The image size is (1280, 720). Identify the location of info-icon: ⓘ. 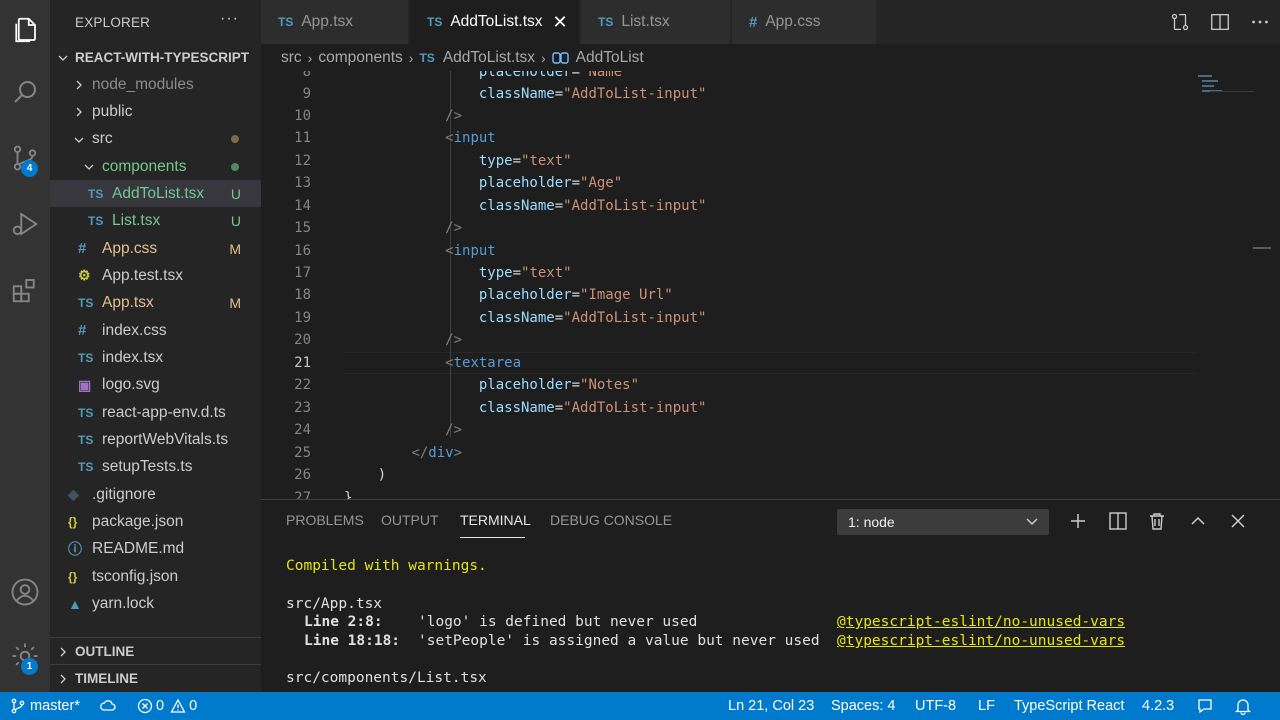
(75, 549).